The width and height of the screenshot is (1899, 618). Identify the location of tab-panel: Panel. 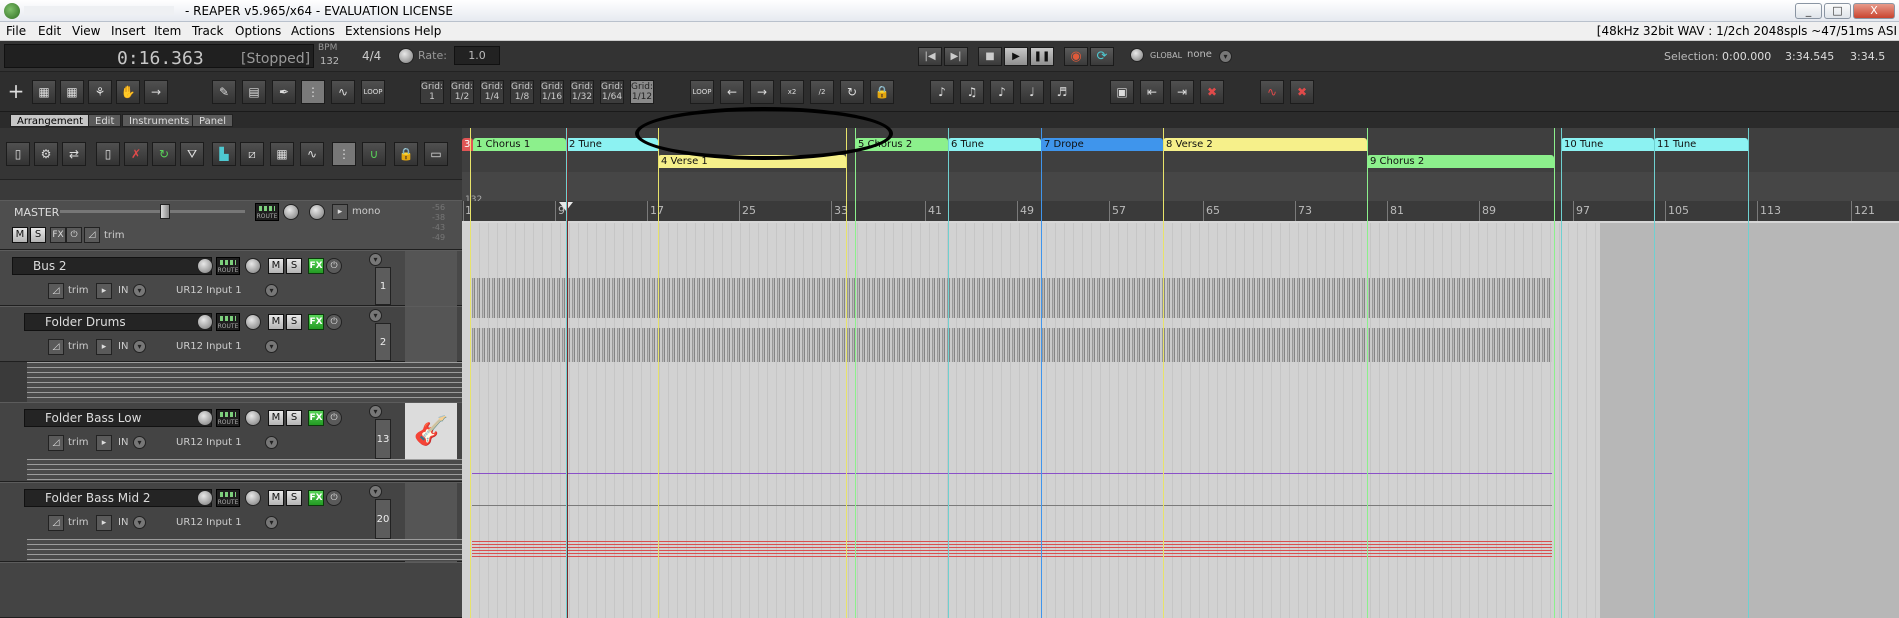
(212, 120).